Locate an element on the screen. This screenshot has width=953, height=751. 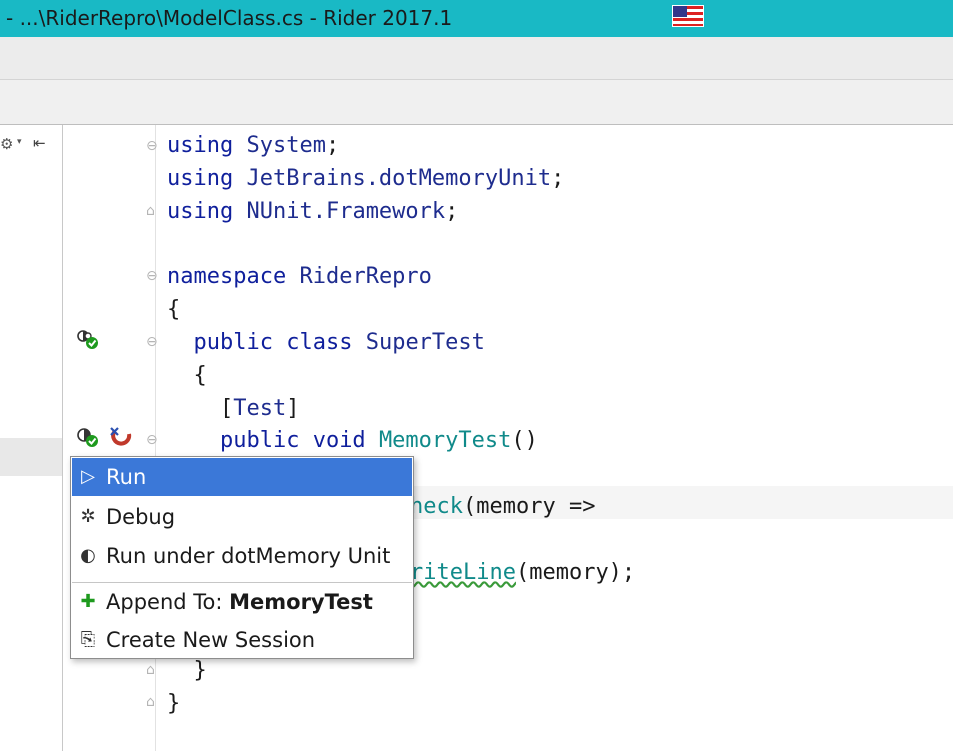
menu-item-label: Append To: MemoryTest is located at coordinates (239, 602).